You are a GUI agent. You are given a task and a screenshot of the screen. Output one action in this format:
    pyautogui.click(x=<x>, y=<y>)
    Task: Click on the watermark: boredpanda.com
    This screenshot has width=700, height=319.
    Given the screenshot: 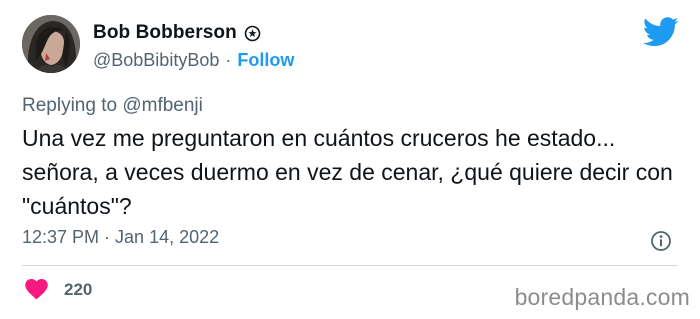 What is the action you would take?
    pyautogui.click(x=602, y=297)
    